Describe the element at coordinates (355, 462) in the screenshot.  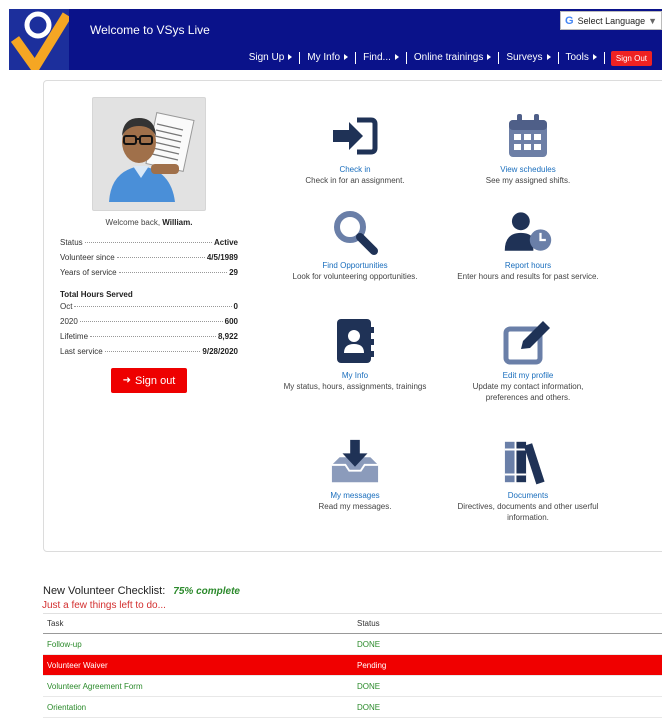
I see `inbox-download-icon` at that location.